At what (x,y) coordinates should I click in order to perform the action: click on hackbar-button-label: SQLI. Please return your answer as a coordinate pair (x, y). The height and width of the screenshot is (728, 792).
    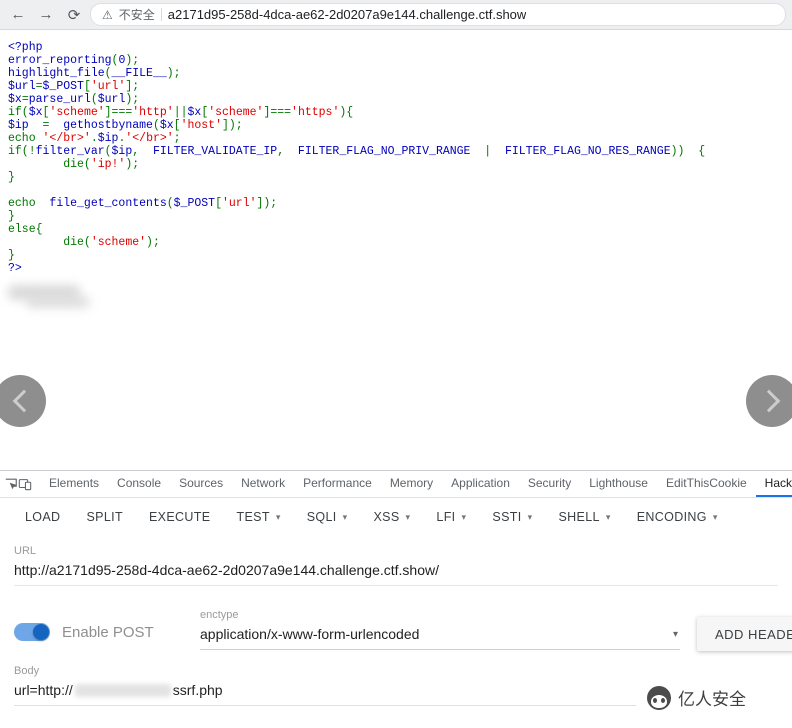
    Looking at the image, I should click on (321, 517).